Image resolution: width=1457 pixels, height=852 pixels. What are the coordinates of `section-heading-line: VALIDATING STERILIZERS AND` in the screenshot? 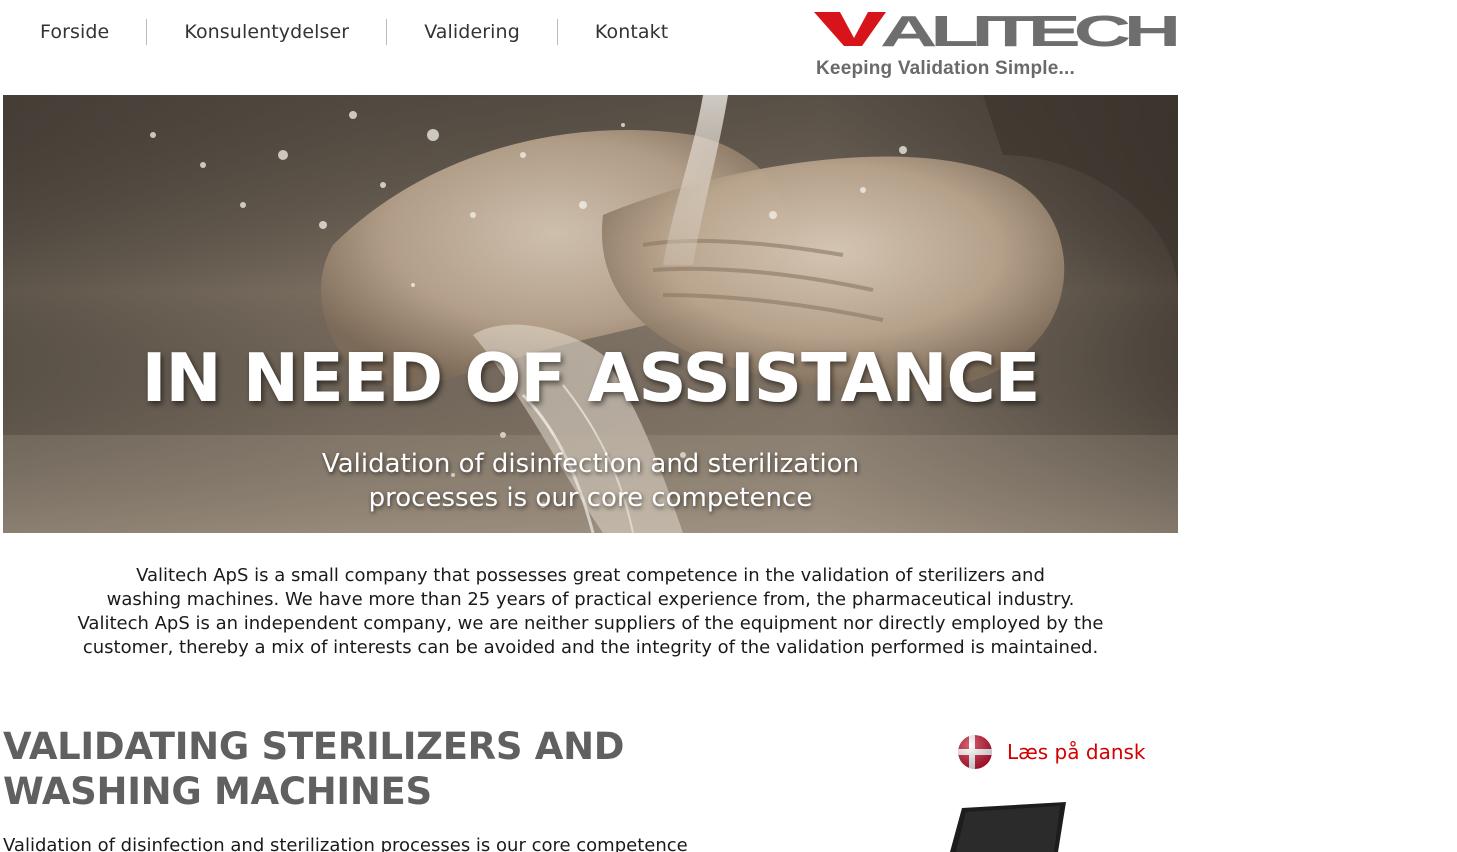 It's located at (314, 746).